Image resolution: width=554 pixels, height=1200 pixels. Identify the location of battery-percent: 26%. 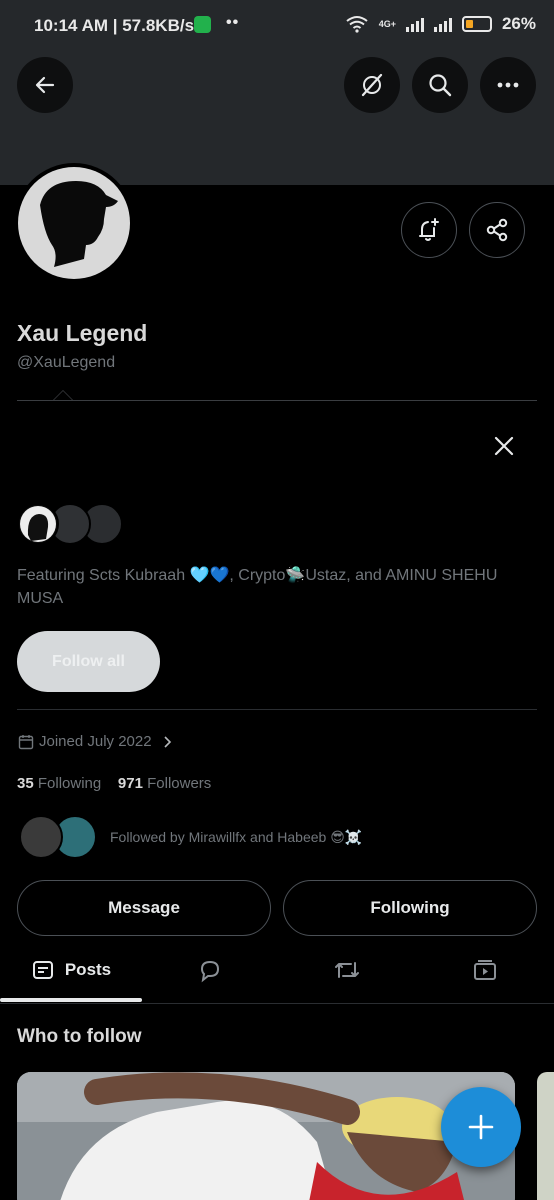
(518, 23).